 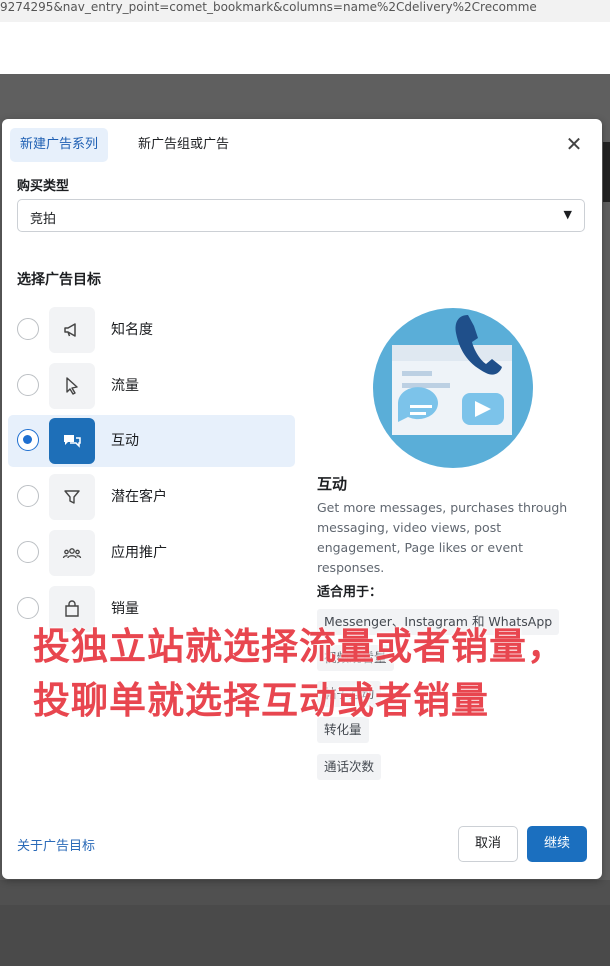 I want to click on suitable-for-label: 适合用于：, so click(x=350, y=592).